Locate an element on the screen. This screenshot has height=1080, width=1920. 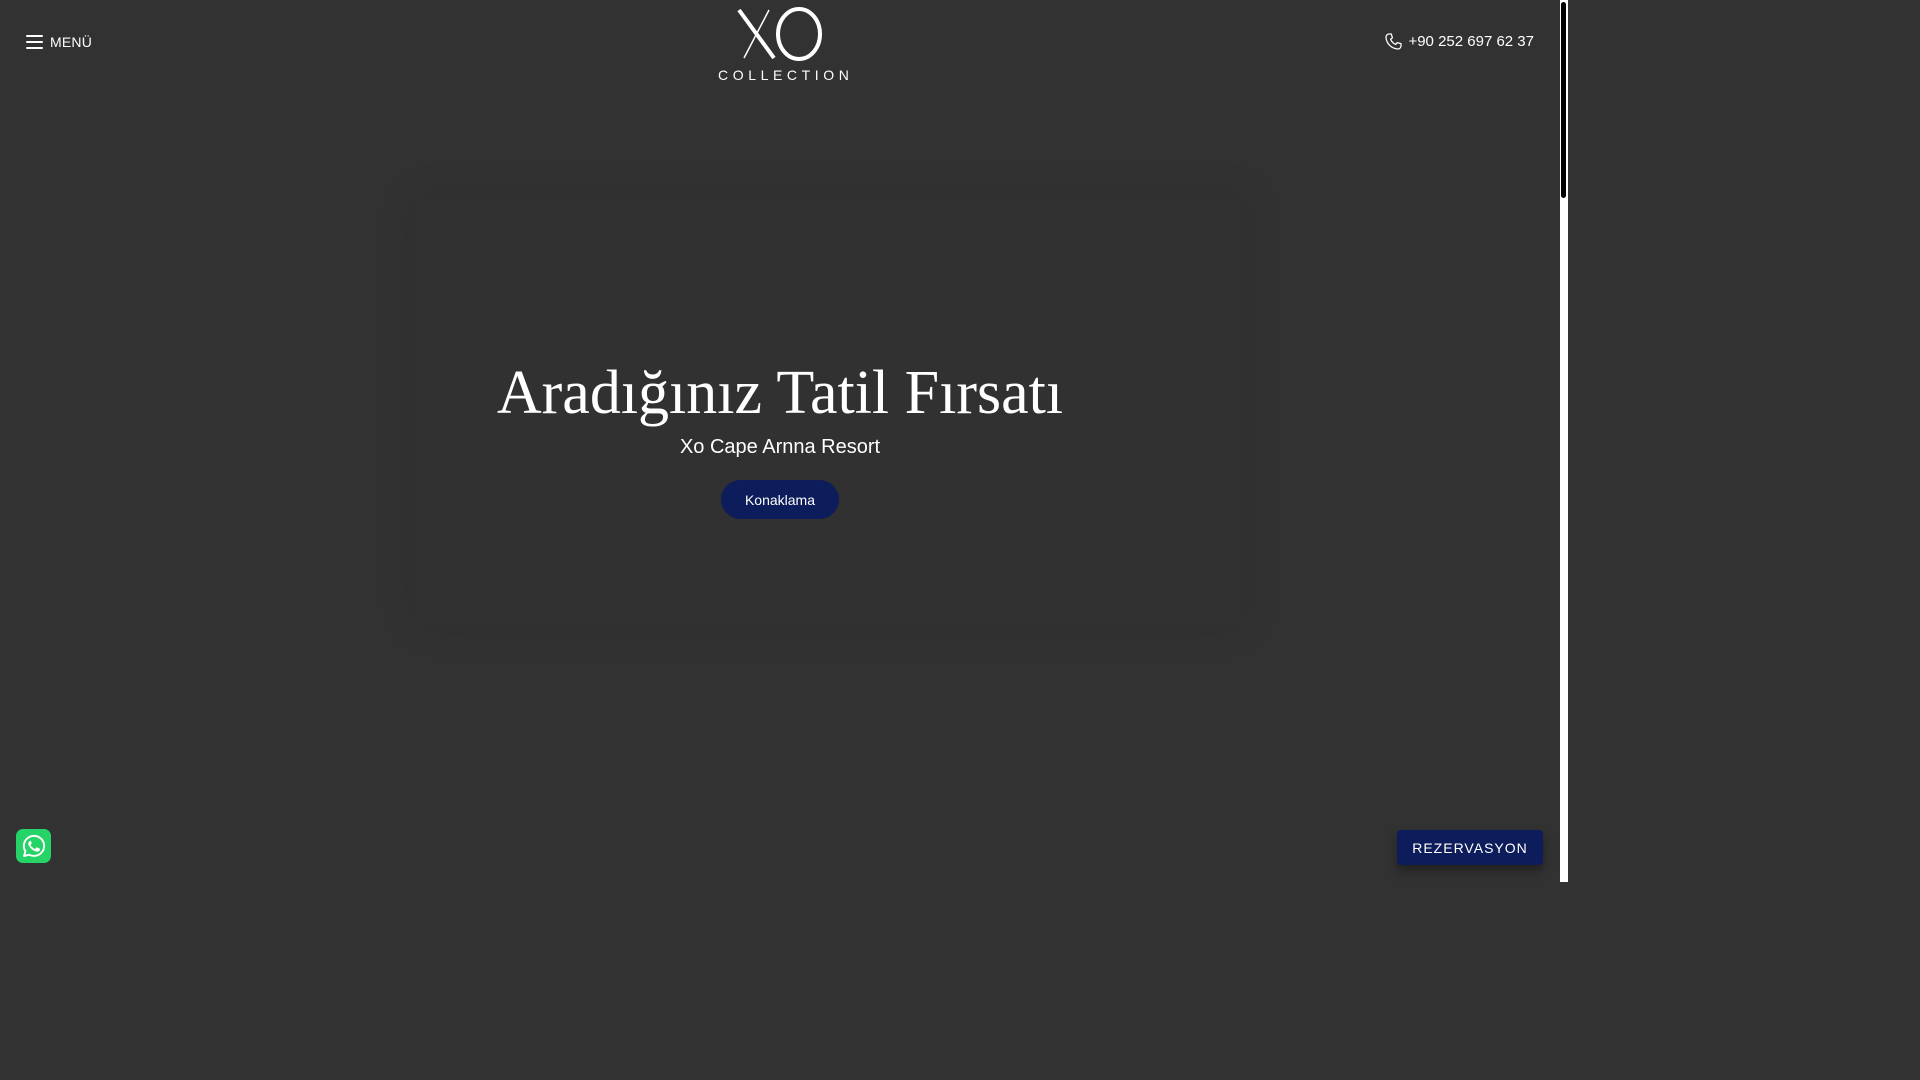
page-scrollbar is located at coordinates (1564, 441).